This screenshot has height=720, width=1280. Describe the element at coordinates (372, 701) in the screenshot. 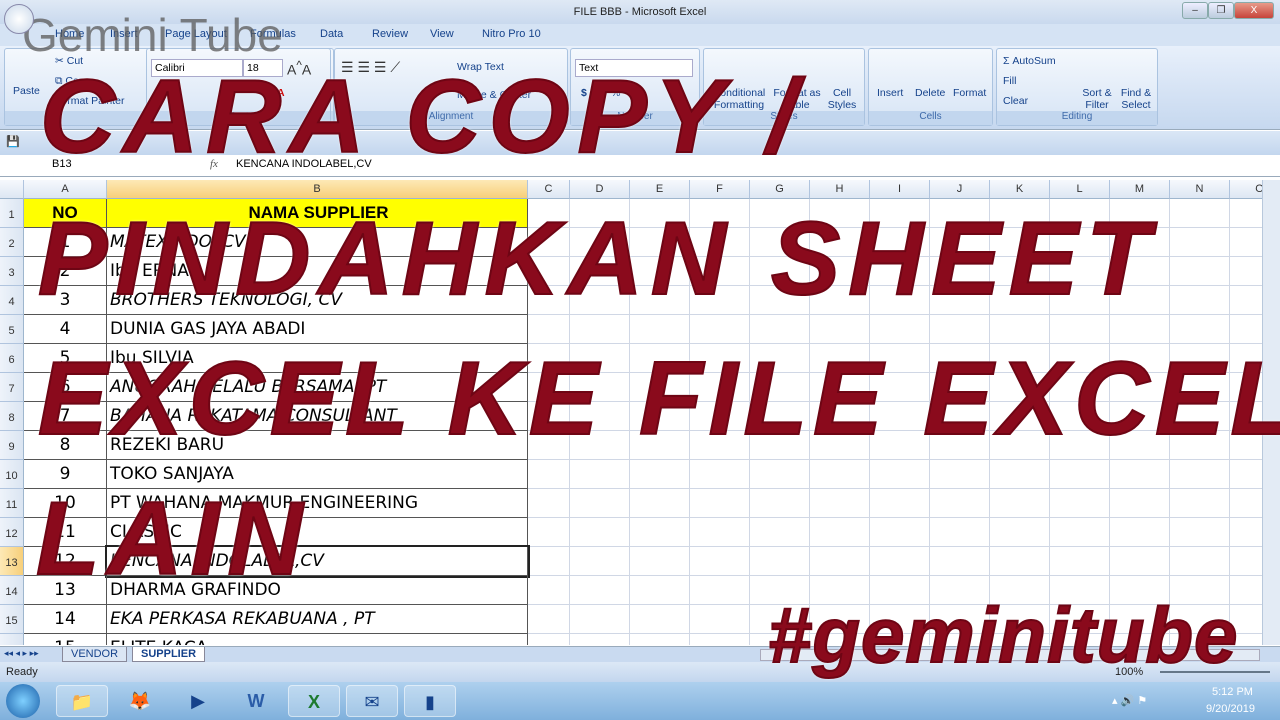

I see `outlook-icon: ✉` at that location.